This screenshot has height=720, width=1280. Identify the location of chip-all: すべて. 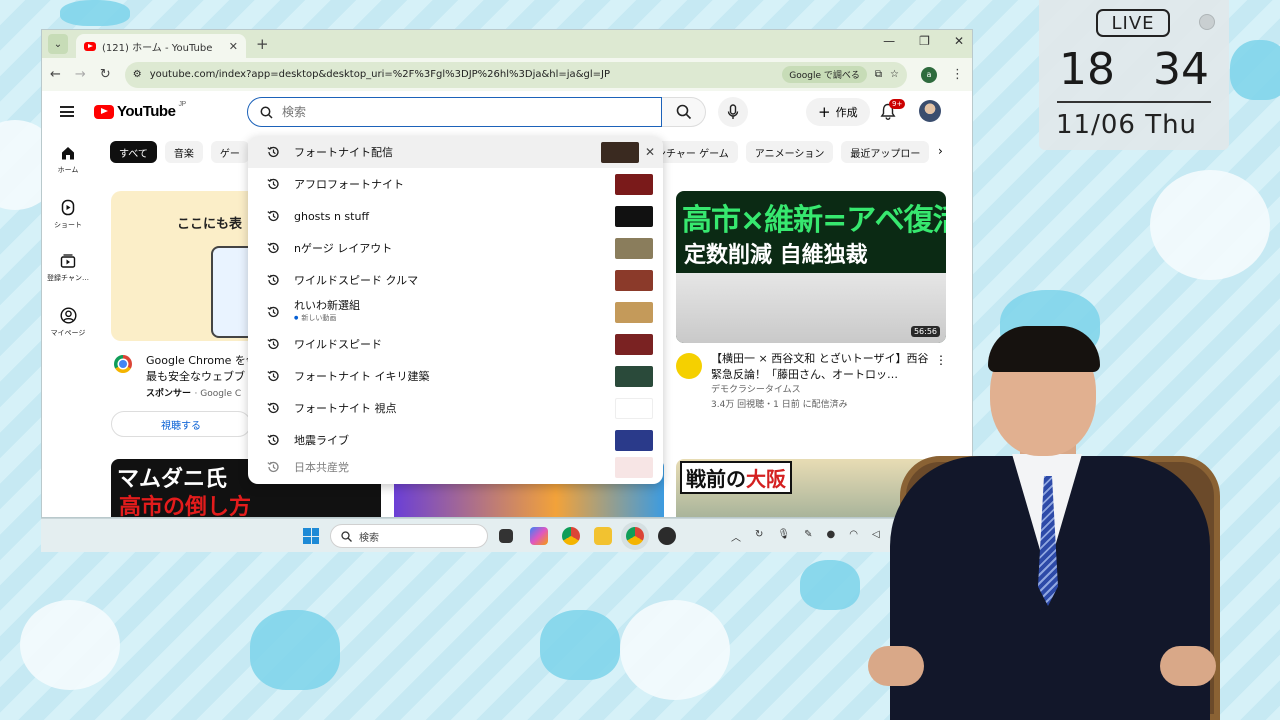
(133, 152).